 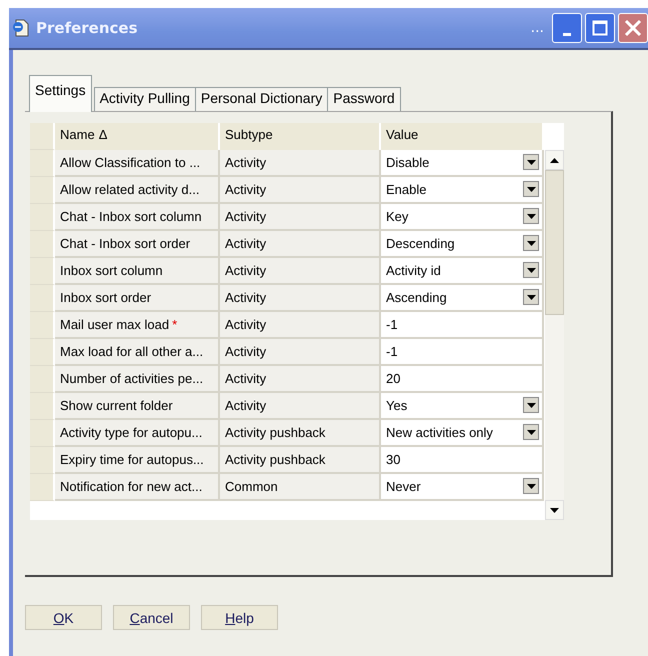 I want to click on minimize-icon, so click(x=567, y=34).